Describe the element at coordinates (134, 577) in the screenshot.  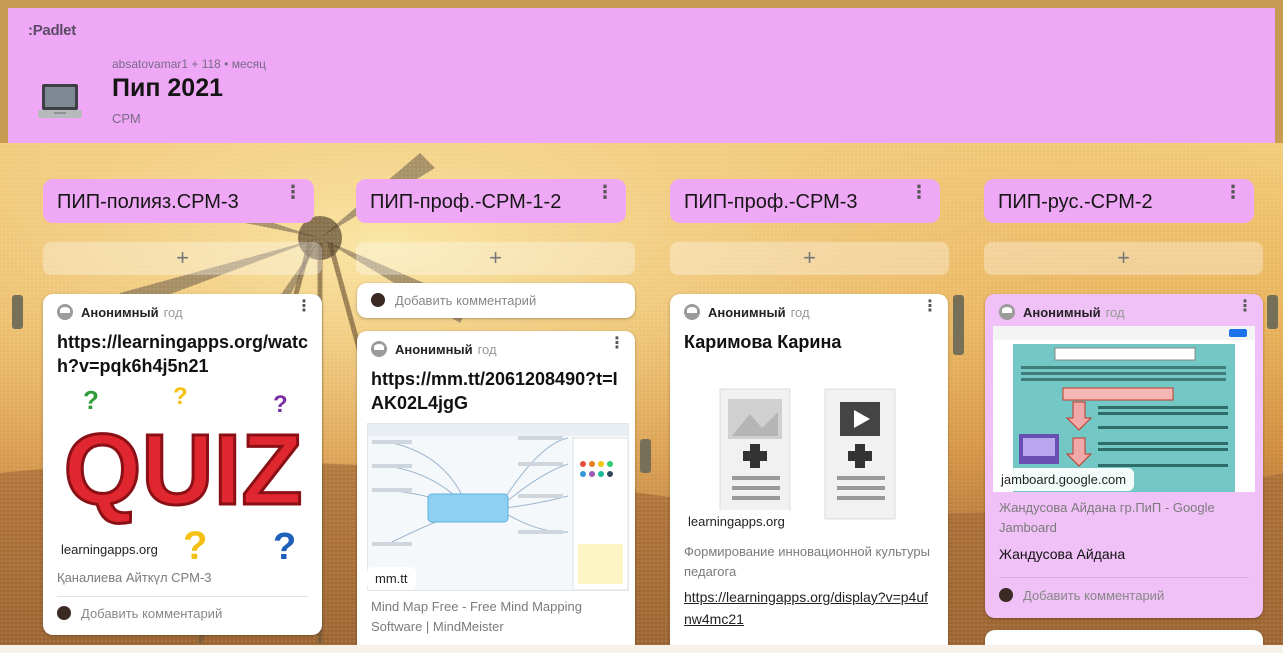
I see `post-caption: Қаналиева Айткүл СРМ-3` at that location.